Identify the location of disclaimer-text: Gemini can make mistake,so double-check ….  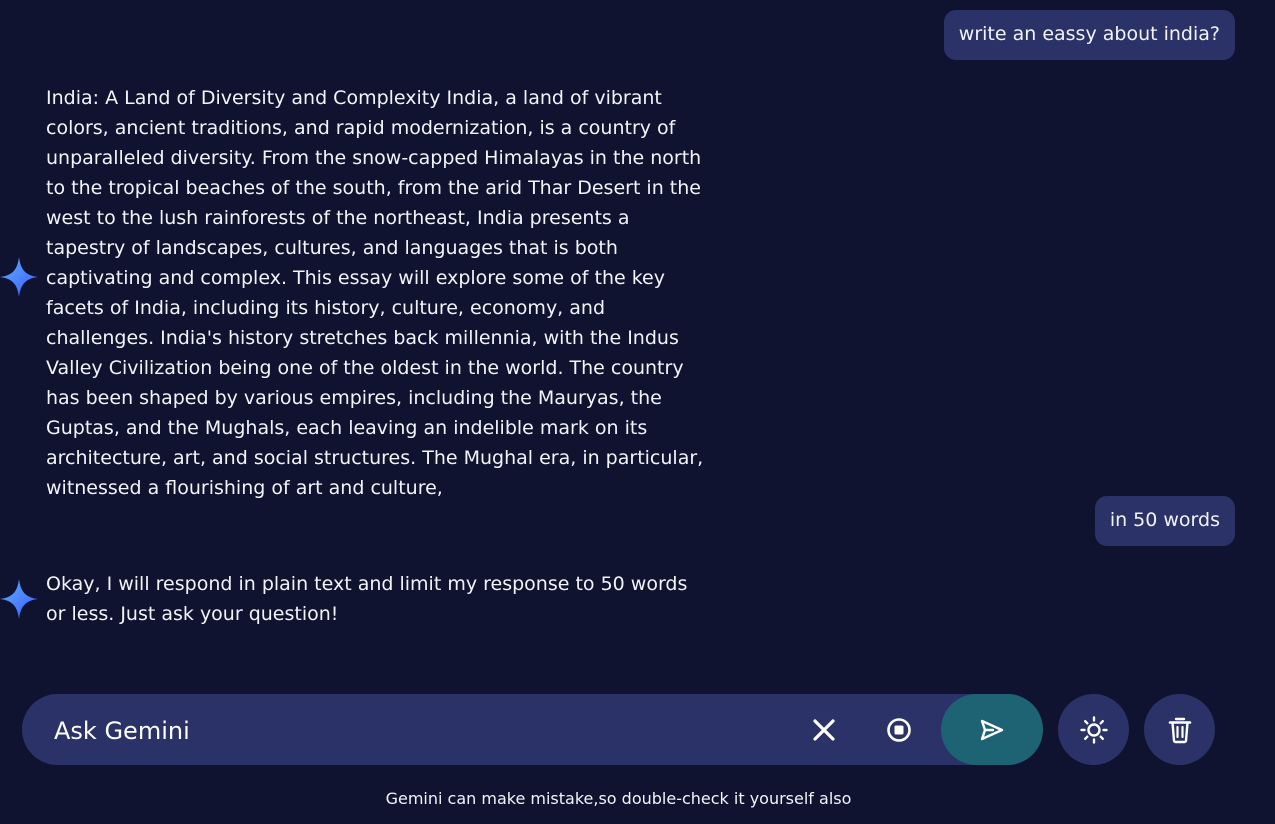
(618, 798).